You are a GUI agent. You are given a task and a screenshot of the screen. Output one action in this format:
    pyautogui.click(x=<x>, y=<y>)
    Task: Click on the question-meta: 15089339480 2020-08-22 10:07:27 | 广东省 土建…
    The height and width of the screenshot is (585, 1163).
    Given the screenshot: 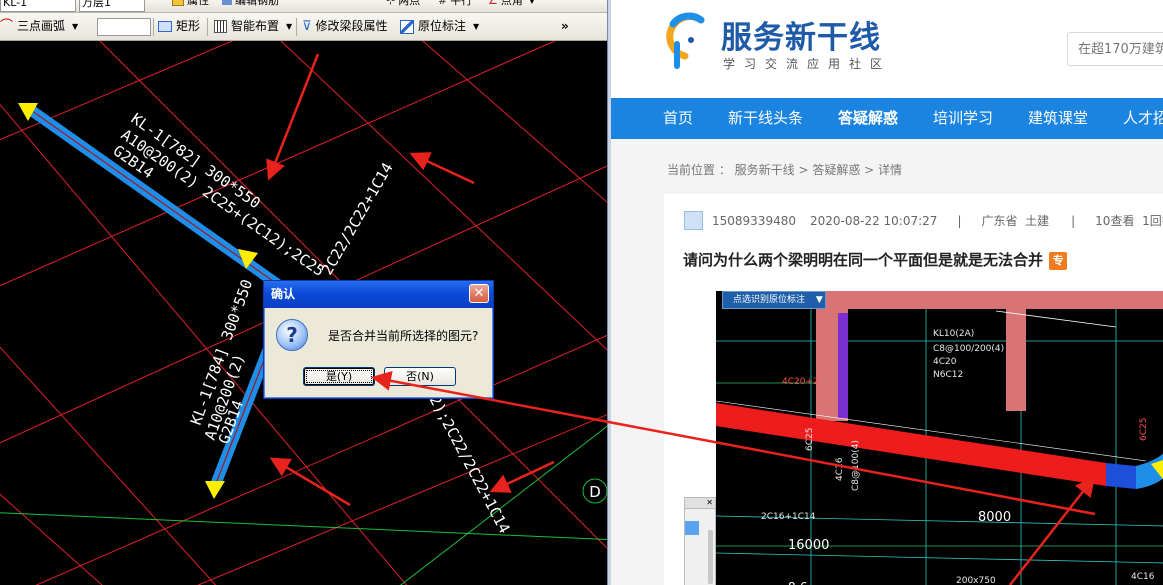 What is the action you would take?
    pyautogui.click(x=923, y=220)
    